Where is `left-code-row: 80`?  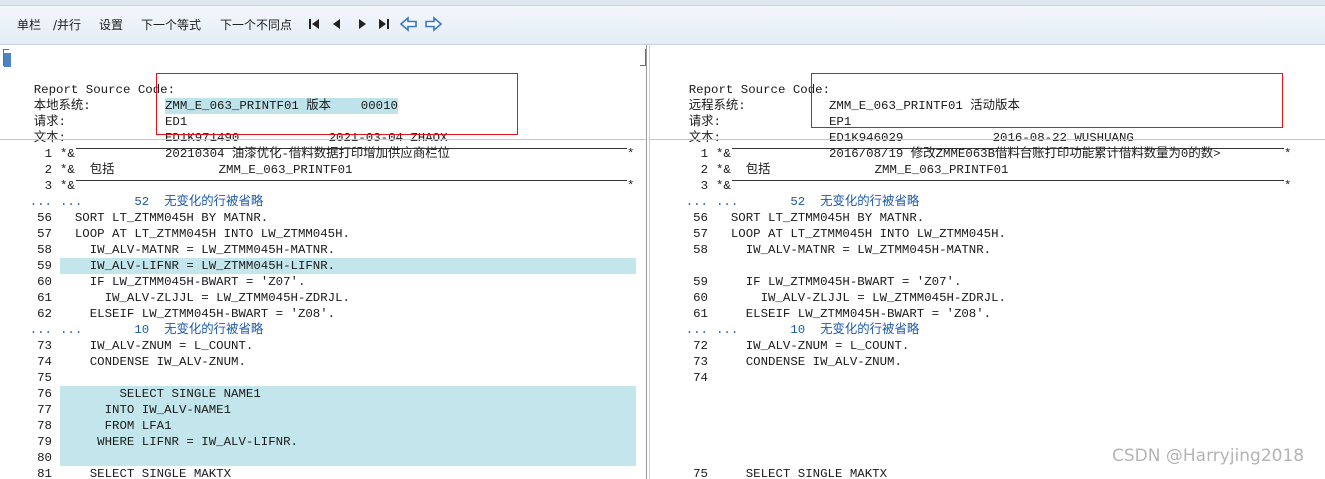 left-code-row: 80 is located at coordinates (336, 458).